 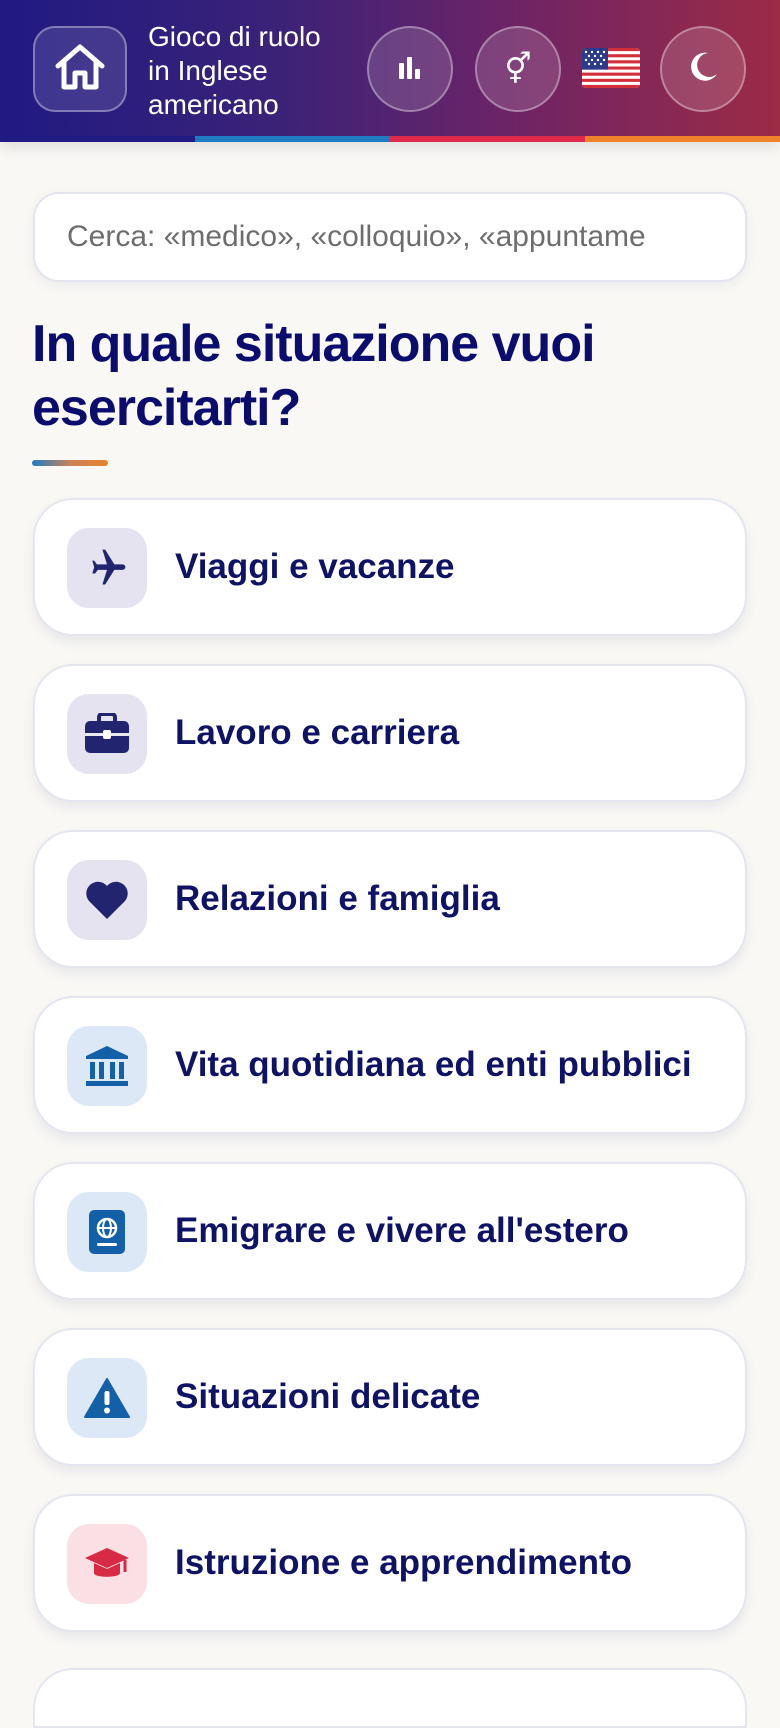 What do you see at coordinates (611, 68) in the screenshot?
I see `us-flag-icon` at bounding box center [611, 68].